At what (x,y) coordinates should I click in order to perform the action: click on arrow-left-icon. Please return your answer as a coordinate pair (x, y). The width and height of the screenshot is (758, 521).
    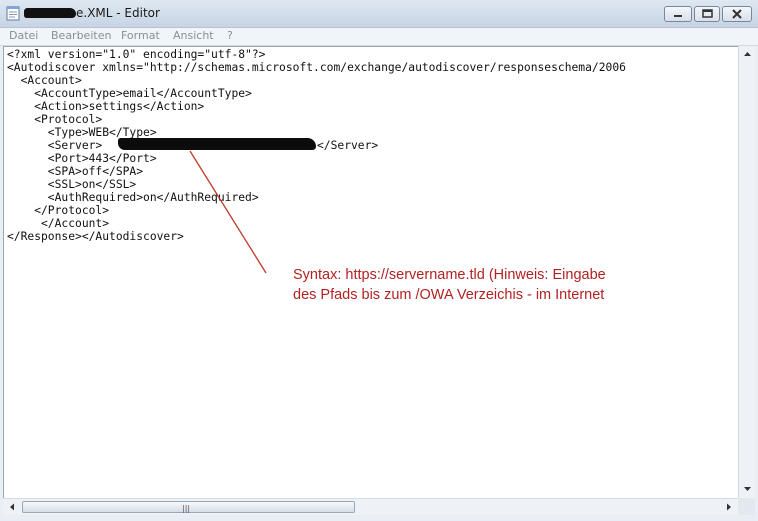
    Looking at the image, I should click on (12, 507).